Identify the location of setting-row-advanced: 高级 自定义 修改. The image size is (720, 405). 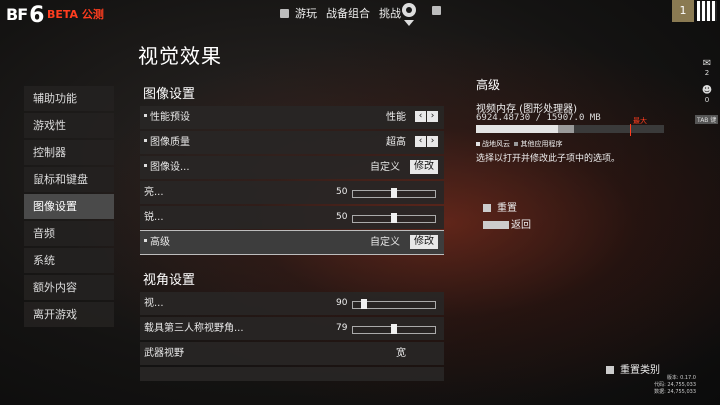
(292, 242).